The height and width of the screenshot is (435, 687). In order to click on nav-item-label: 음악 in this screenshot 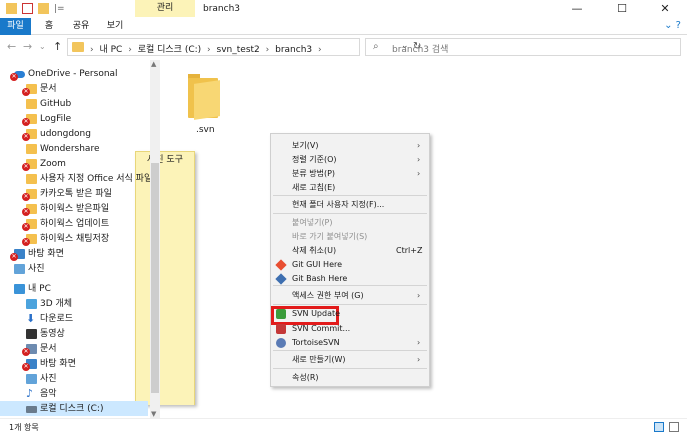, I will do `click(48, 394)`.